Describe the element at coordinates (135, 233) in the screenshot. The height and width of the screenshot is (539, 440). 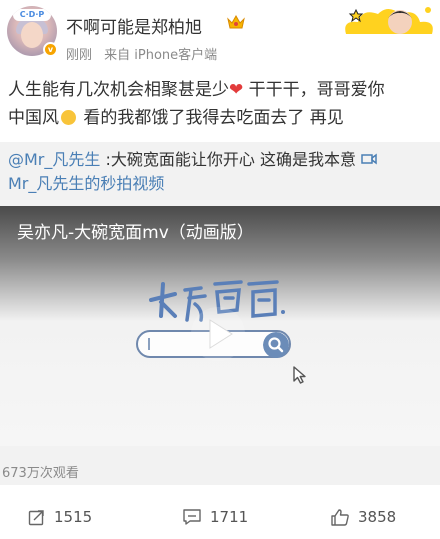
I see `video-title: 吴亦凡-大碗宽面mv（动画版）` at that location.